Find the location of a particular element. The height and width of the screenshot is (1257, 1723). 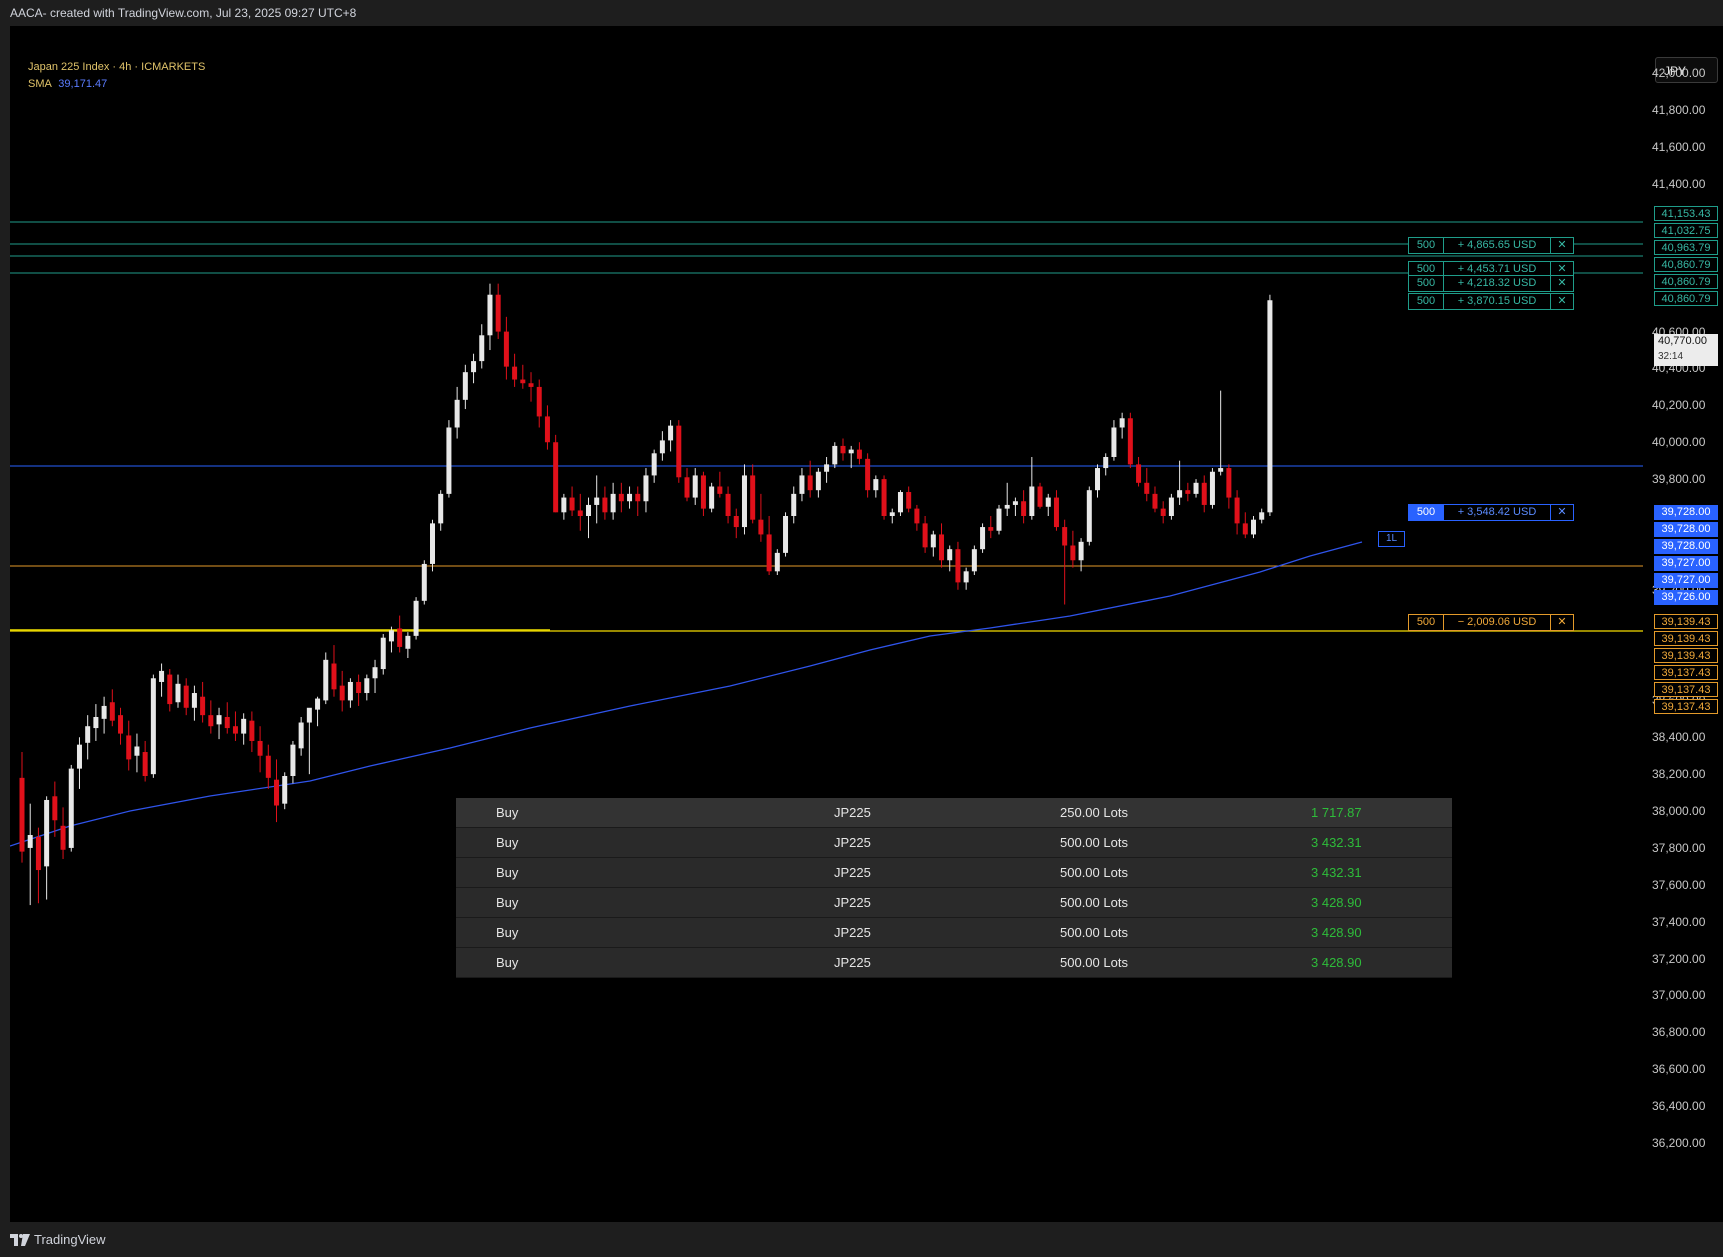

price-tick: 38,000.00 is located at coordinates (1679, 811).